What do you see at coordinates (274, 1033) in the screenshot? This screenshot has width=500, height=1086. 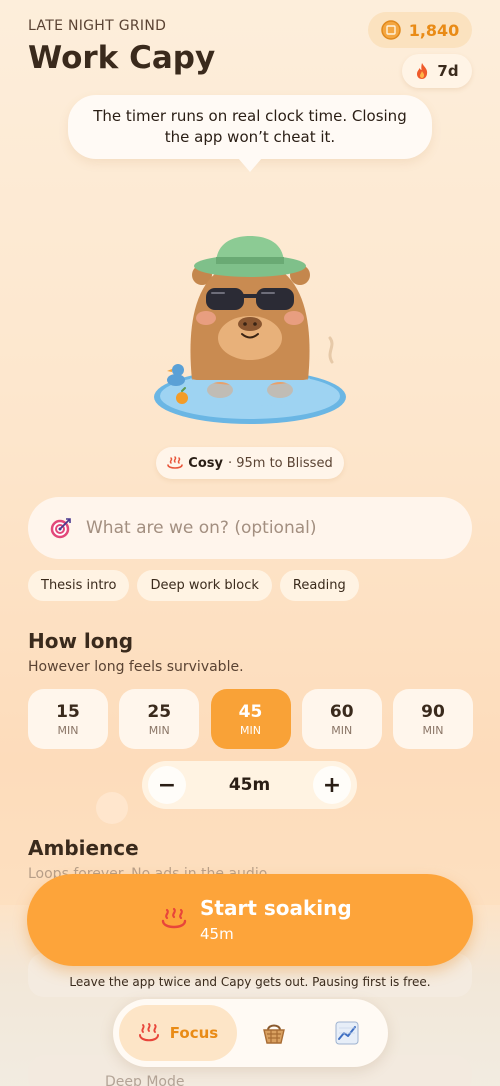 I see `basket-icon` at bounding box center [274, 1033].